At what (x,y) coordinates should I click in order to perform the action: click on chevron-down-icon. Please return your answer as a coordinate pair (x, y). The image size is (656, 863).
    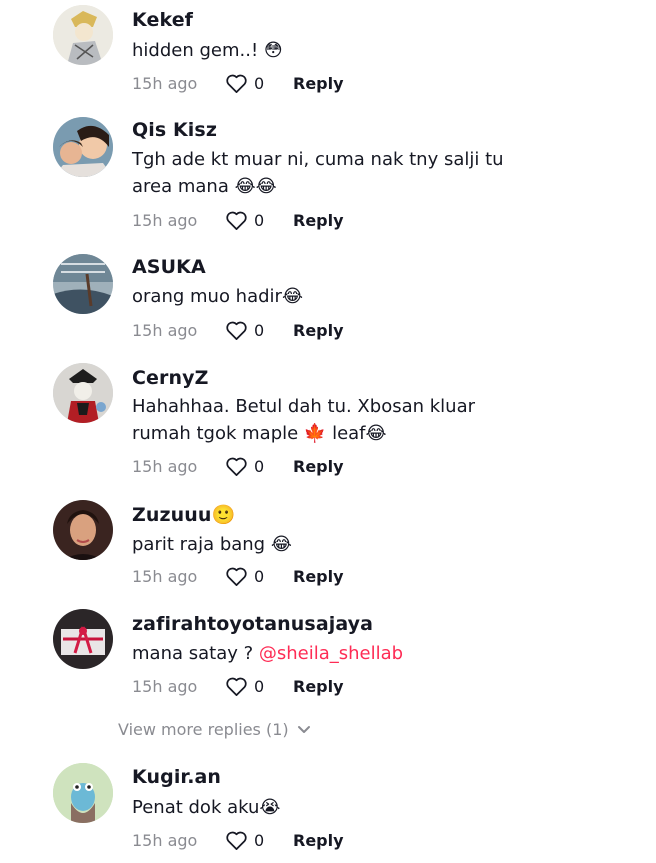
    Looking at the image, I should click on (303, 729).